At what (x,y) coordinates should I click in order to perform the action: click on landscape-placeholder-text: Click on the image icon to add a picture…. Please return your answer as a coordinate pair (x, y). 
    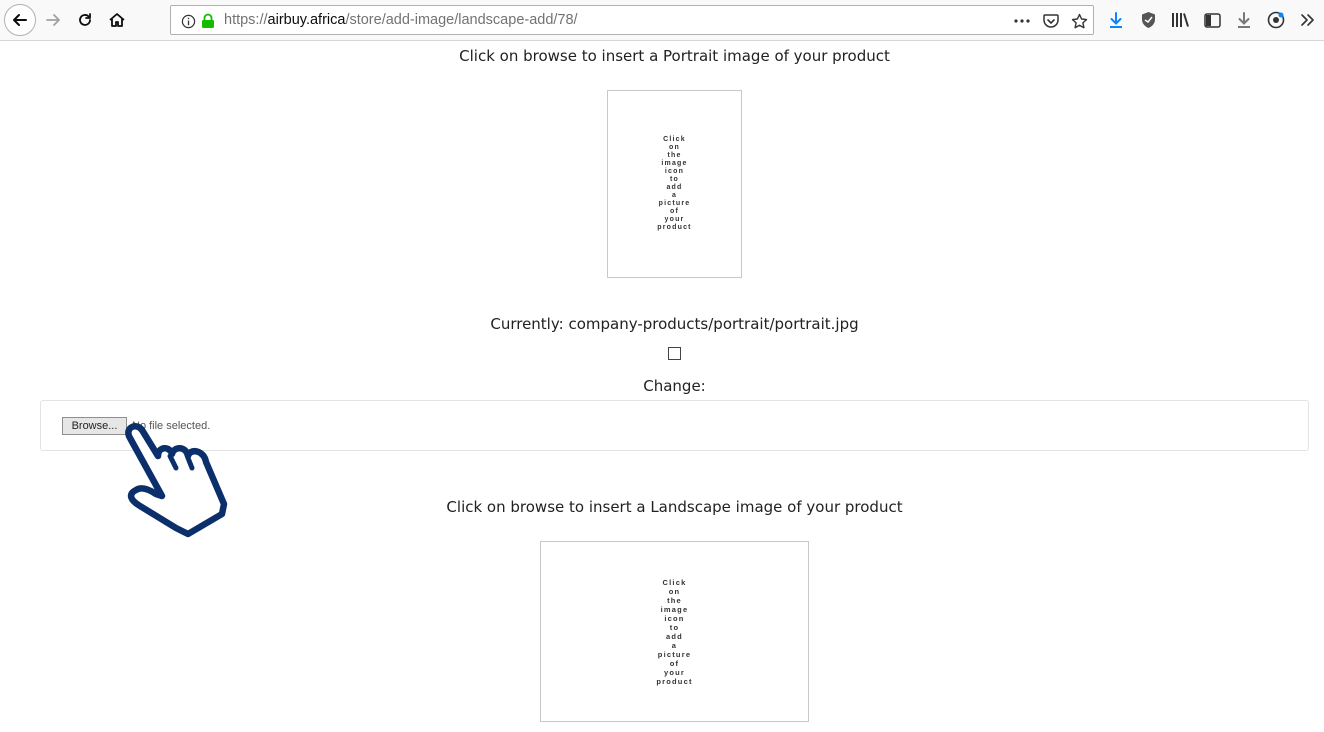
    Looking at the image, I should click on (674, 632).